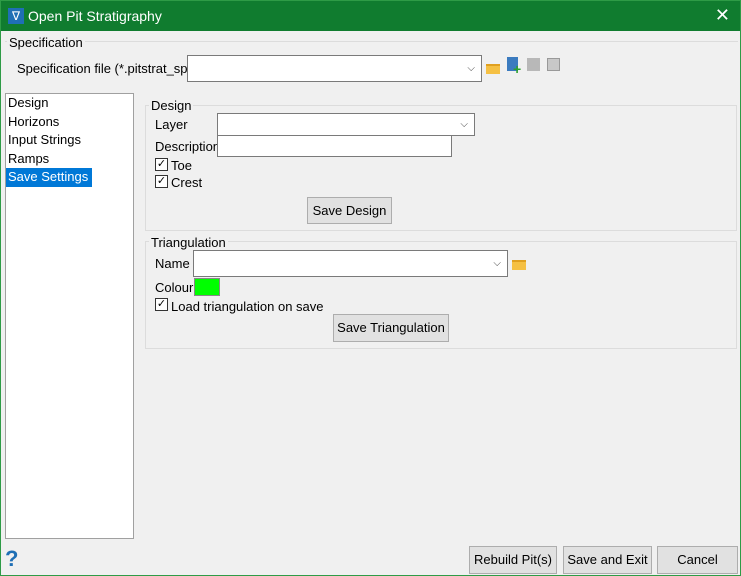  What do you see at coordinates (722, 15) in the screenshot?
I see `close-icon: ✕` at bounding box center [722, 15].